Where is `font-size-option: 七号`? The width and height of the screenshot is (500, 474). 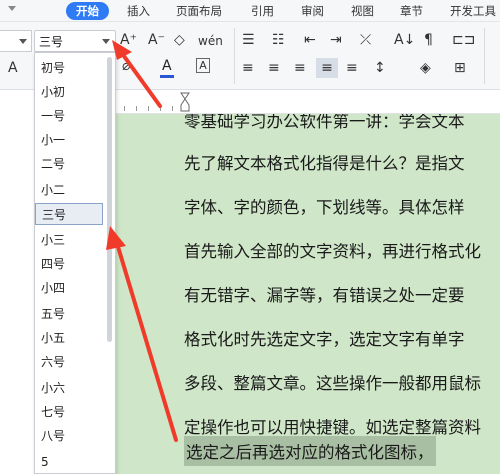 font-size-option: 七号 is located at coordinates (69, 412).